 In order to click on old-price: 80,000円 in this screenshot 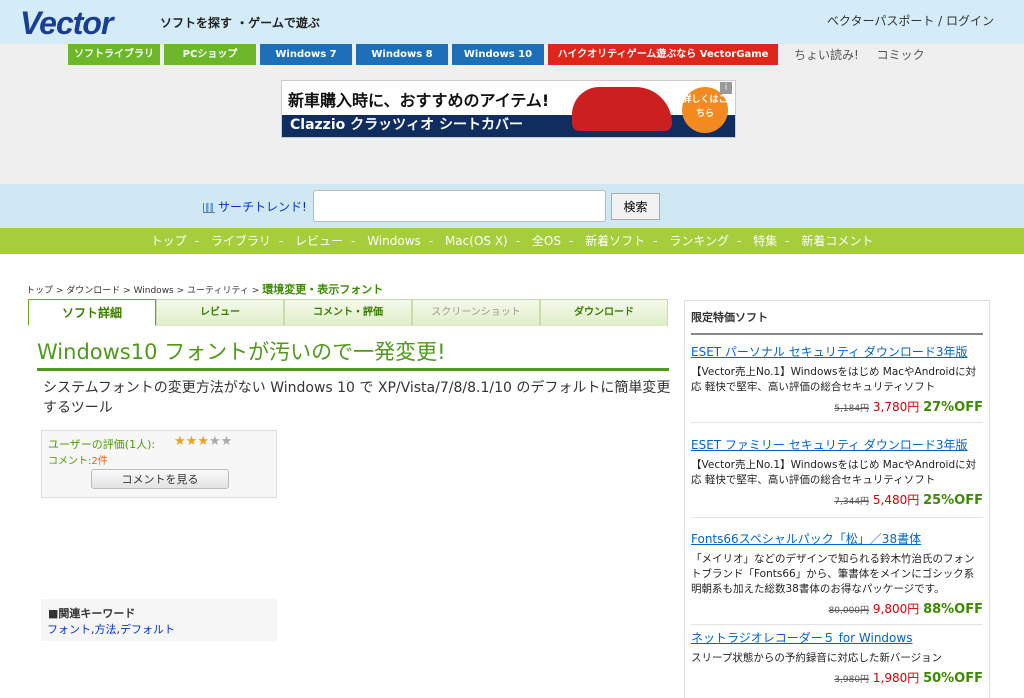, I will do `click(849, 611)`.